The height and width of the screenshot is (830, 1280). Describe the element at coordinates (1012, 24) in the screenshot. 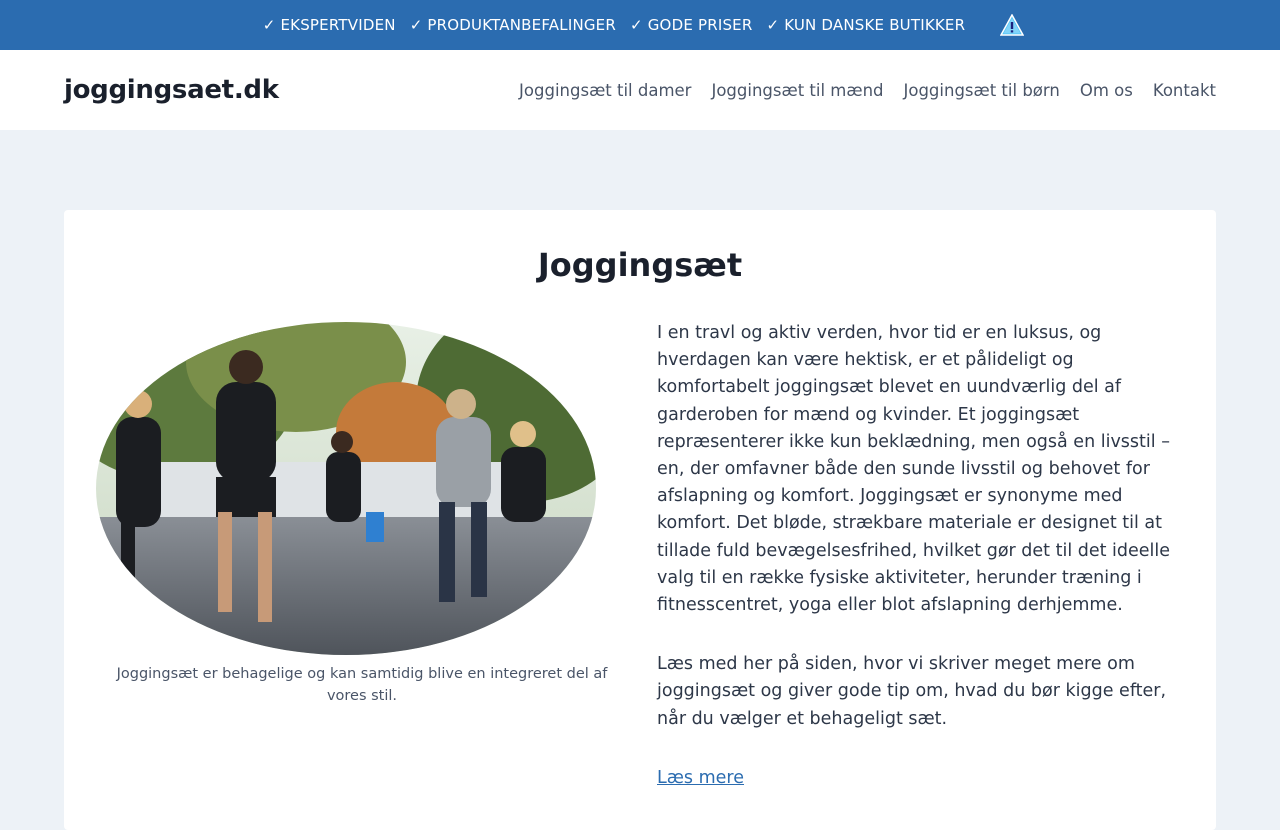

I see `warning-icon` at that location.